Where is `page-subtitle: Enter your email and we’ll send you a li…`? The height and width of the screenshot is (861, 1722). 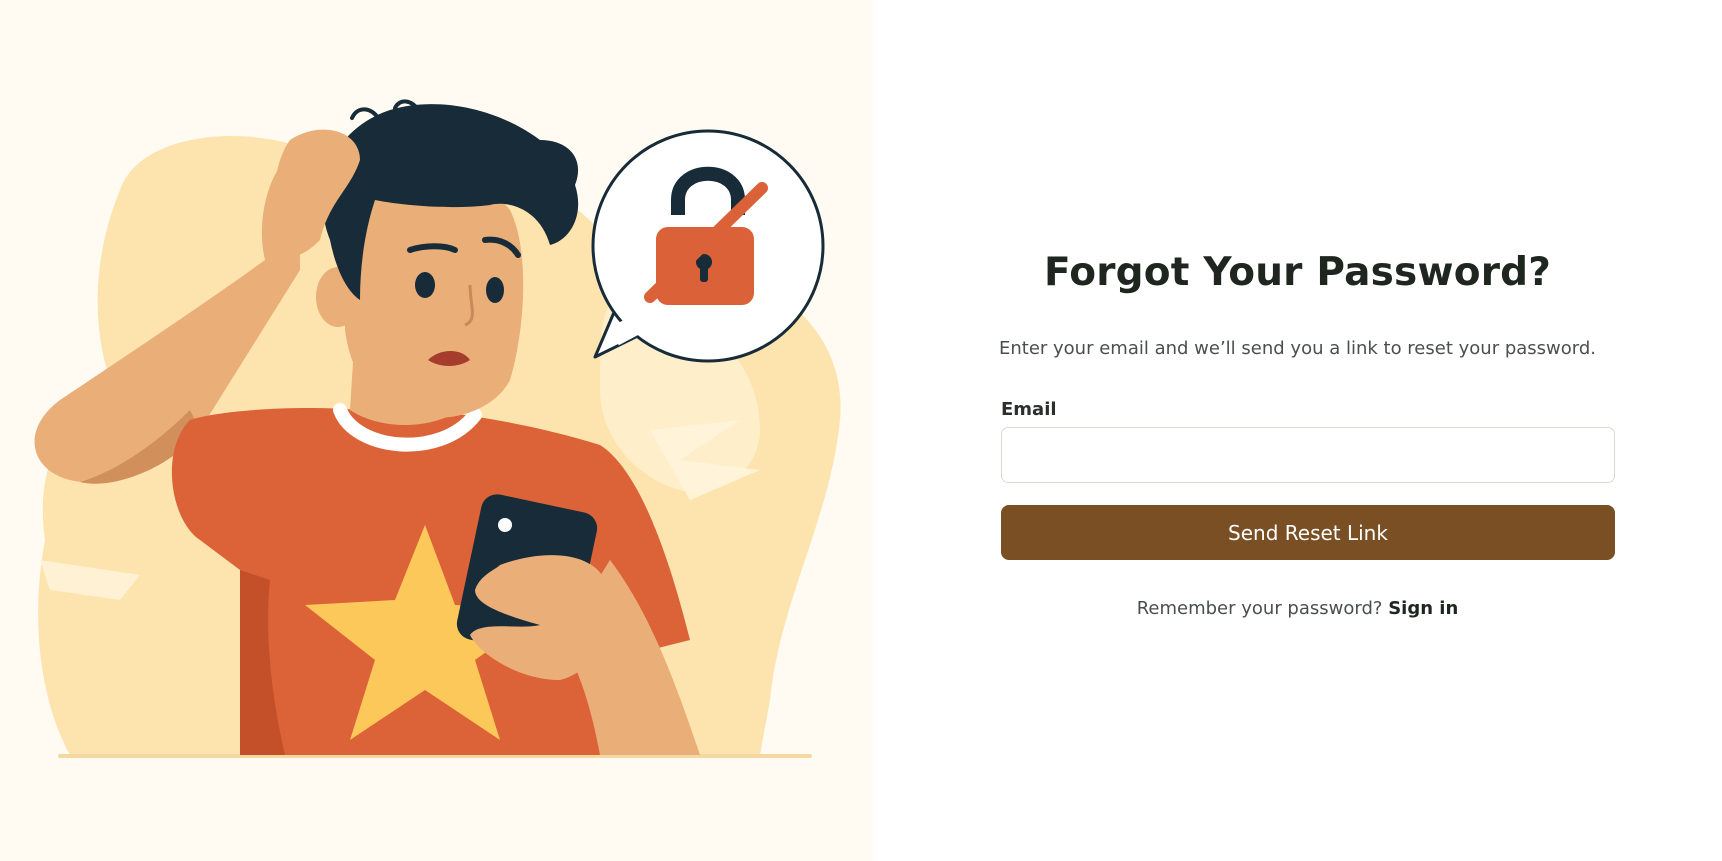 page-subtitle: Enter your email and we’ll send you a li… is located at coordinates (1297, 348).